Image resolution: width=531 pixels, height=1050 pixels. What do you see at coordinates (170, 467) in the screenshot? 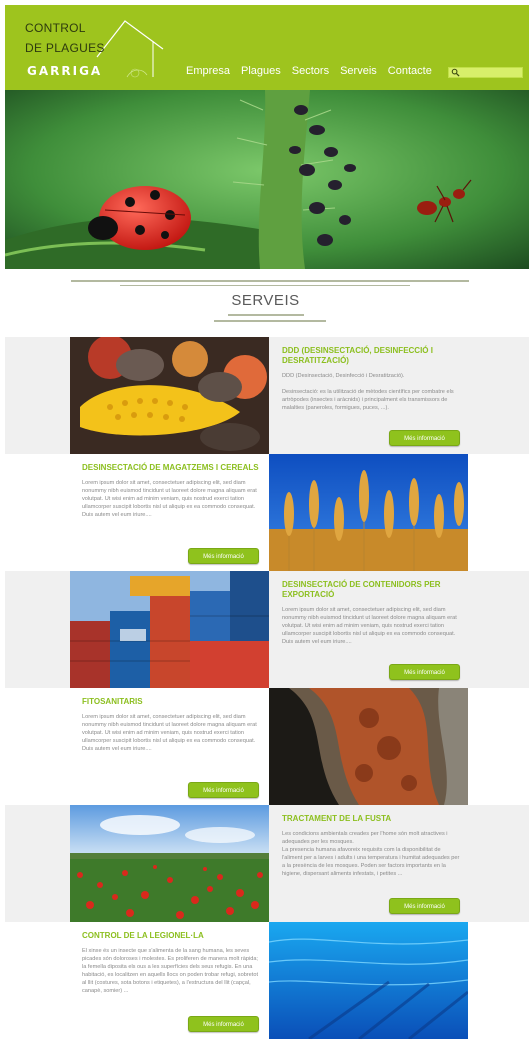
I see `service-title: DESINSECTACIÓ DE MAGATZEMS I CEREALS` at bounding box center [170, 467].